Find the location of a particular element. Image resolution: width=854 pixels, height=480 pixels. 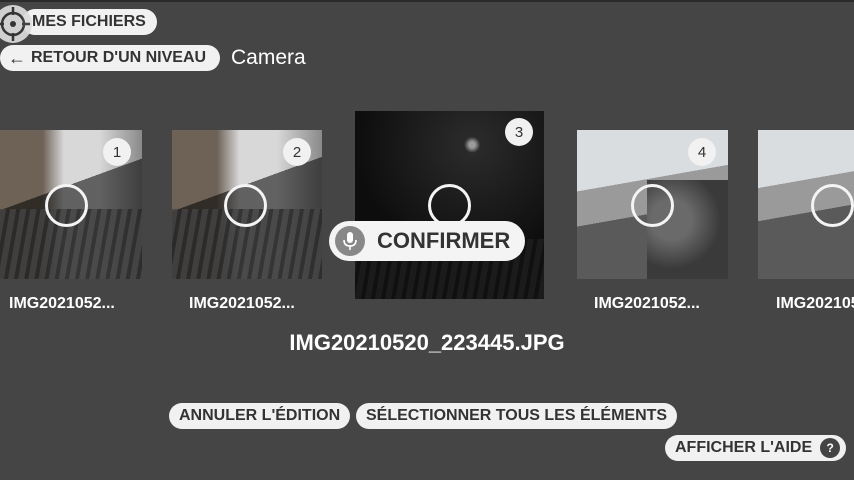

confirm-label: CONFIRMER is located at coordinates (444, 240).